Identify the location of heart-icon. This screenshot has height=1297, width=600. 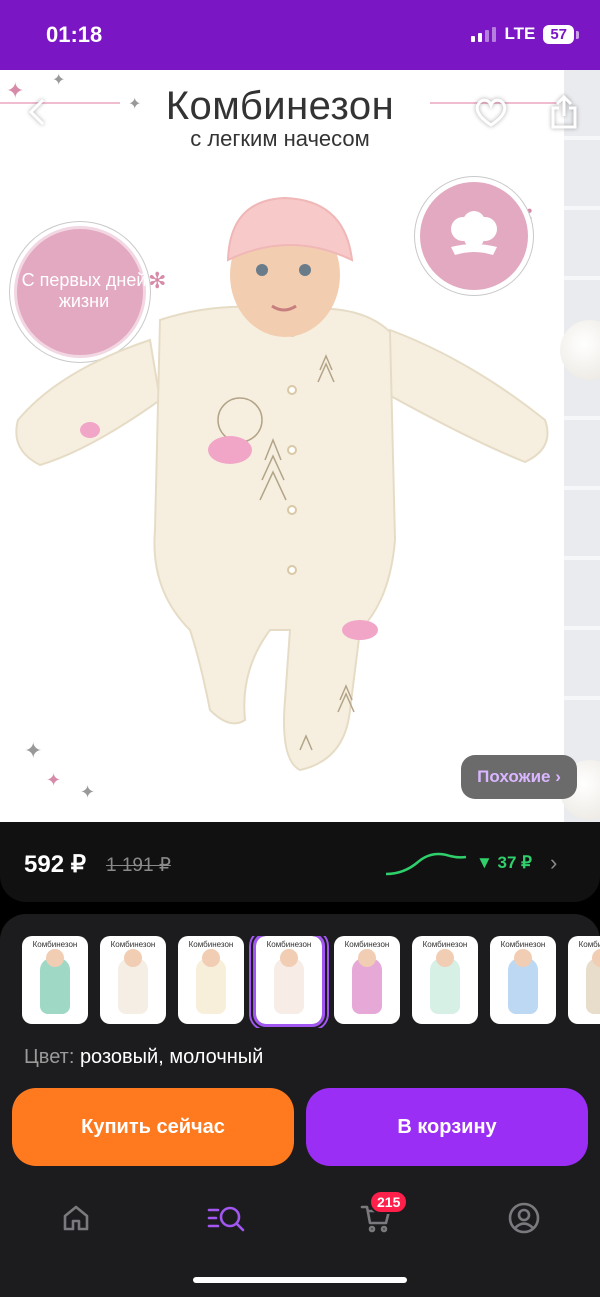
(491, 112).